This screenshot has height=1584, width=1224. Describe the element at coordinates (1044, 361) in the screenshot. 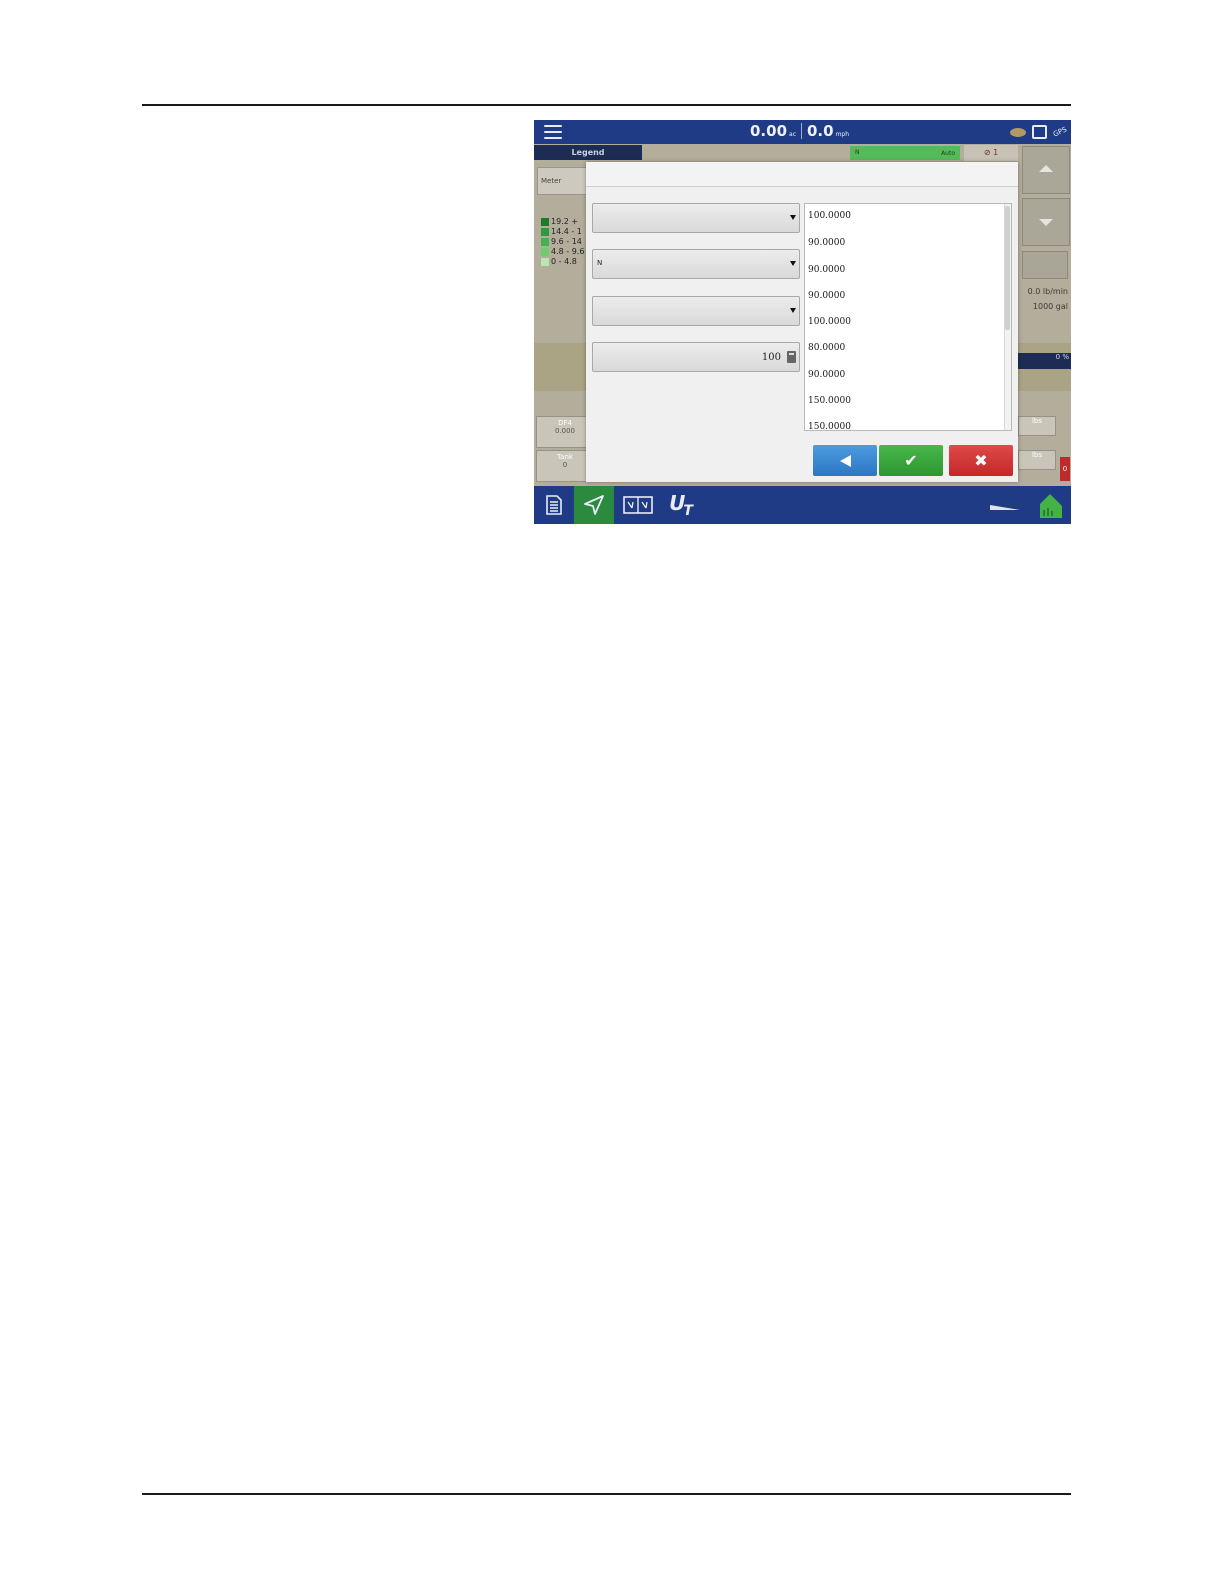

I see `percent-readout: 0 %` at that location.